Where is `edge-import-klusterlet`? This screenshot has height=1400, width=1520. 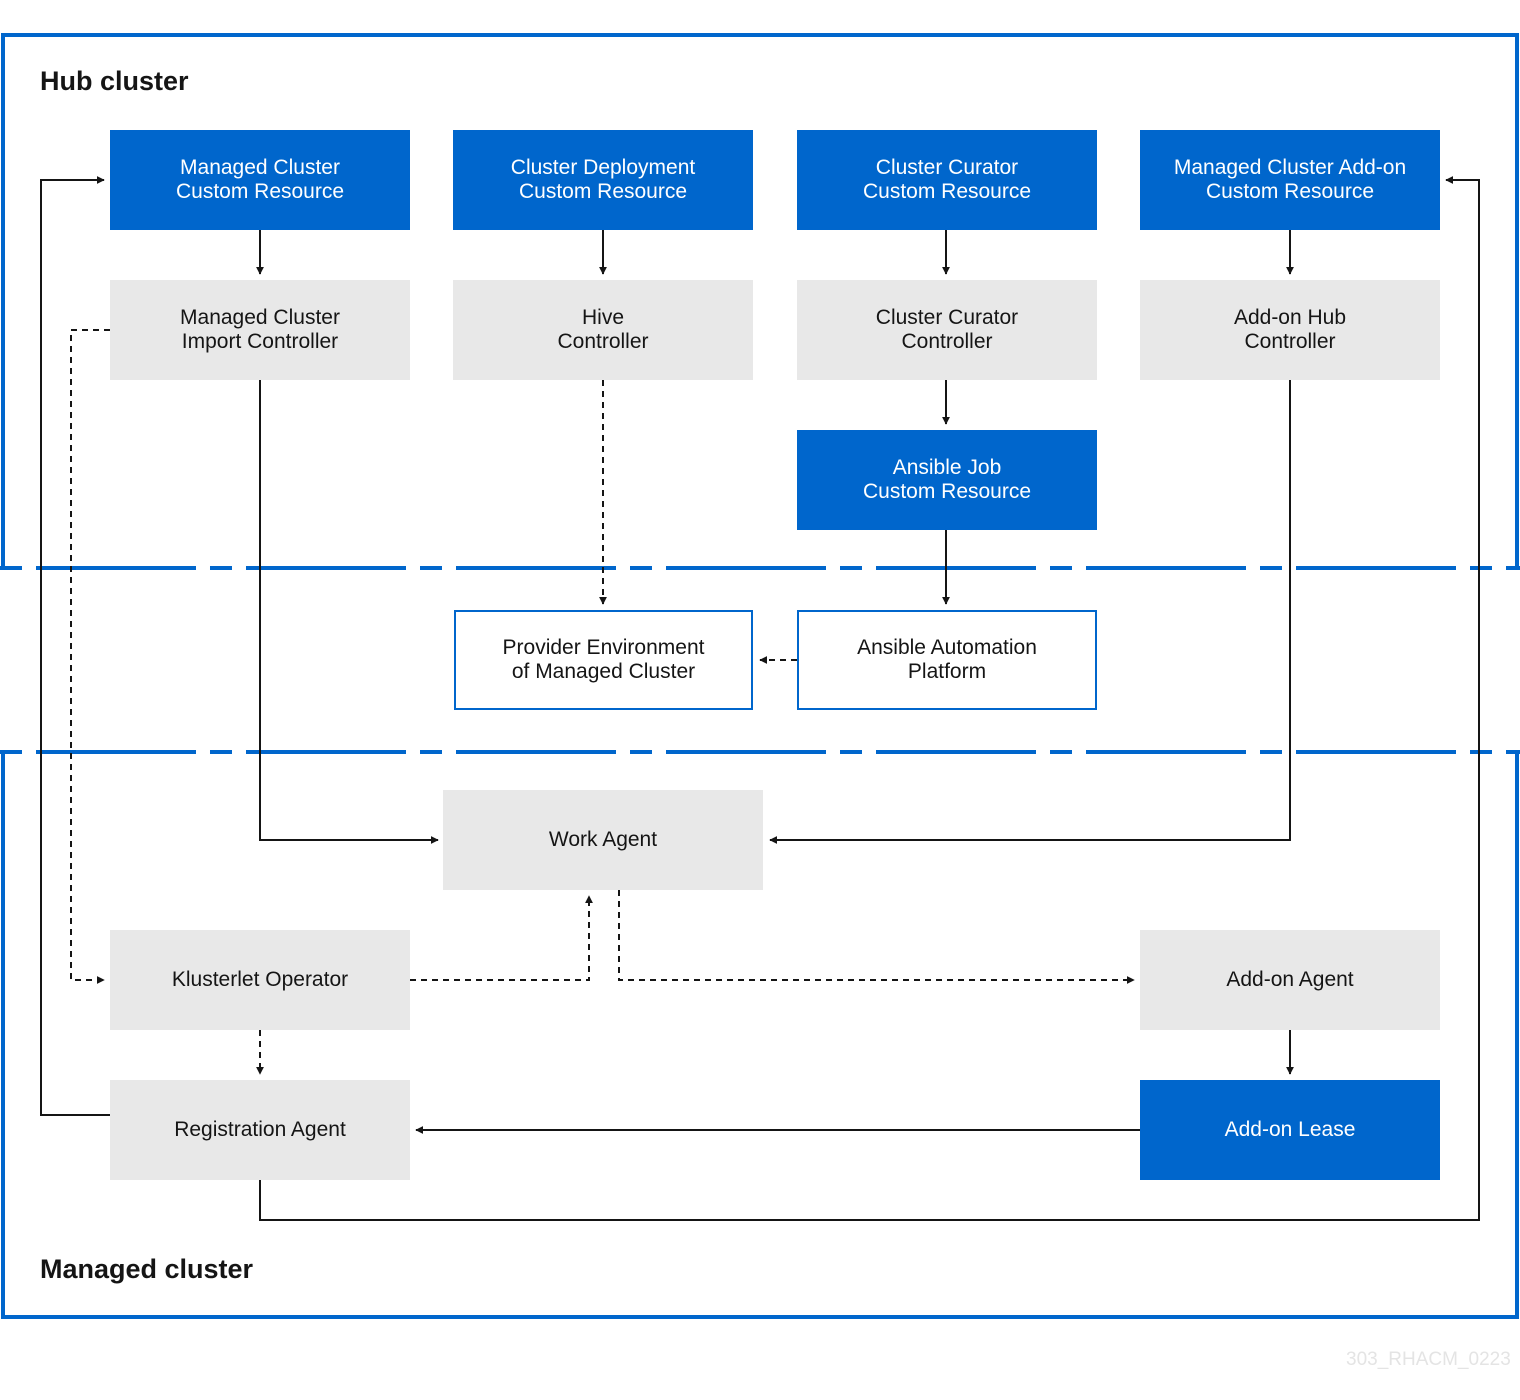
edge-import-klusterlet is located at coordinates (90, 656).